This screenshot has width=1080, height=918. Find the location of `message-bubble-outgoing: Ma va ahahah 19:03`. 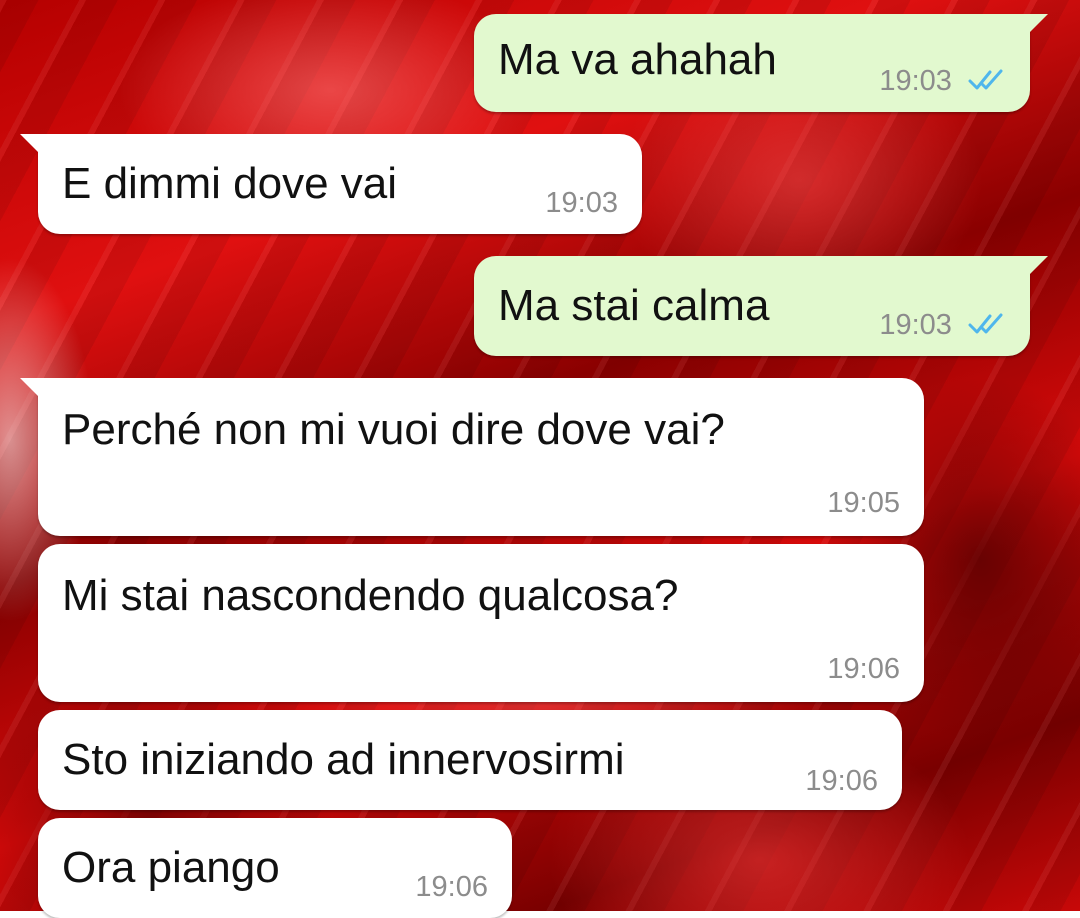

message-bubble-outgoing: Ma va ahahah 19:03 is located at coordinates (761, 63).